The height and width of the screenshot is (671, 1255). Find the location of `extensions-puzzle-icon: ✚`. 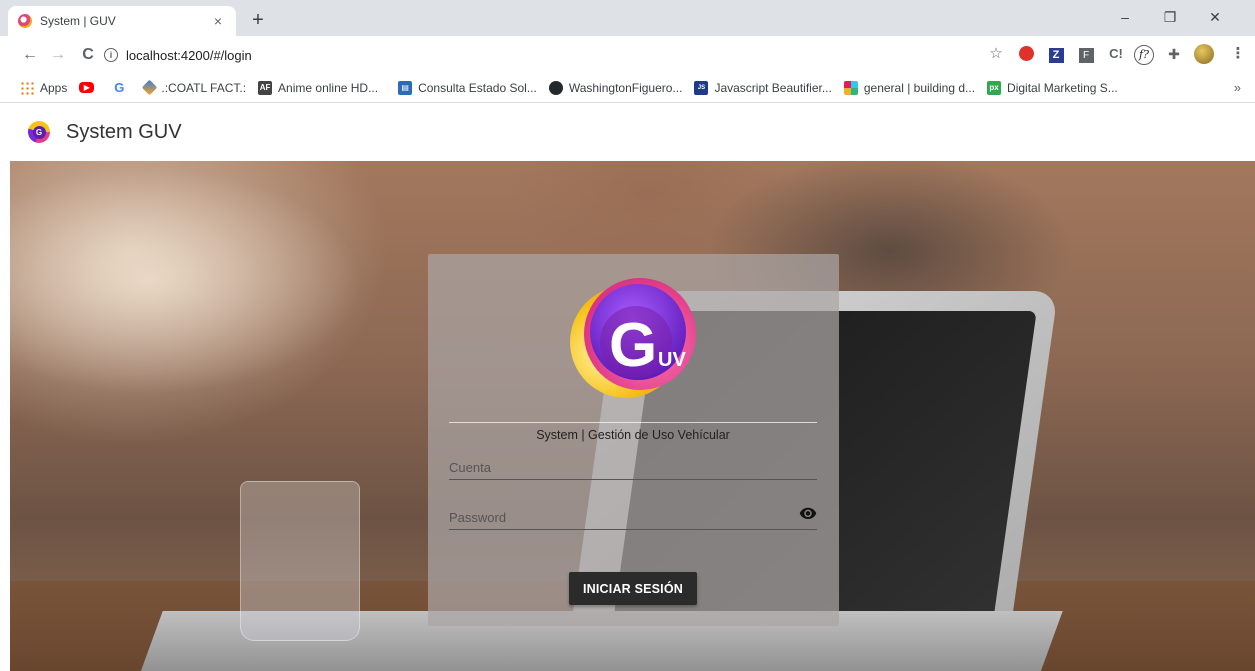

extensions-puzzle-icon: ✚ is located at coordinates (1174, 54).